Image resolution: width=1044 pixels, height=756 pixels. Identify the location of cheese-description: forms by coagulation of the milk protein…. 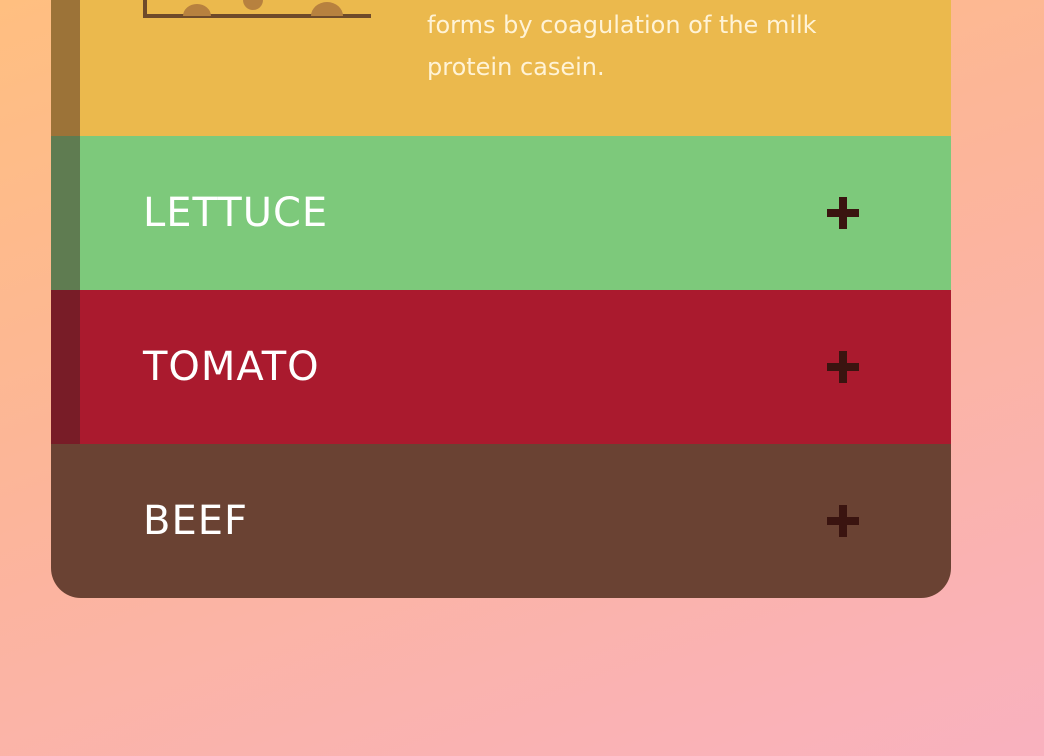
(622, 46).